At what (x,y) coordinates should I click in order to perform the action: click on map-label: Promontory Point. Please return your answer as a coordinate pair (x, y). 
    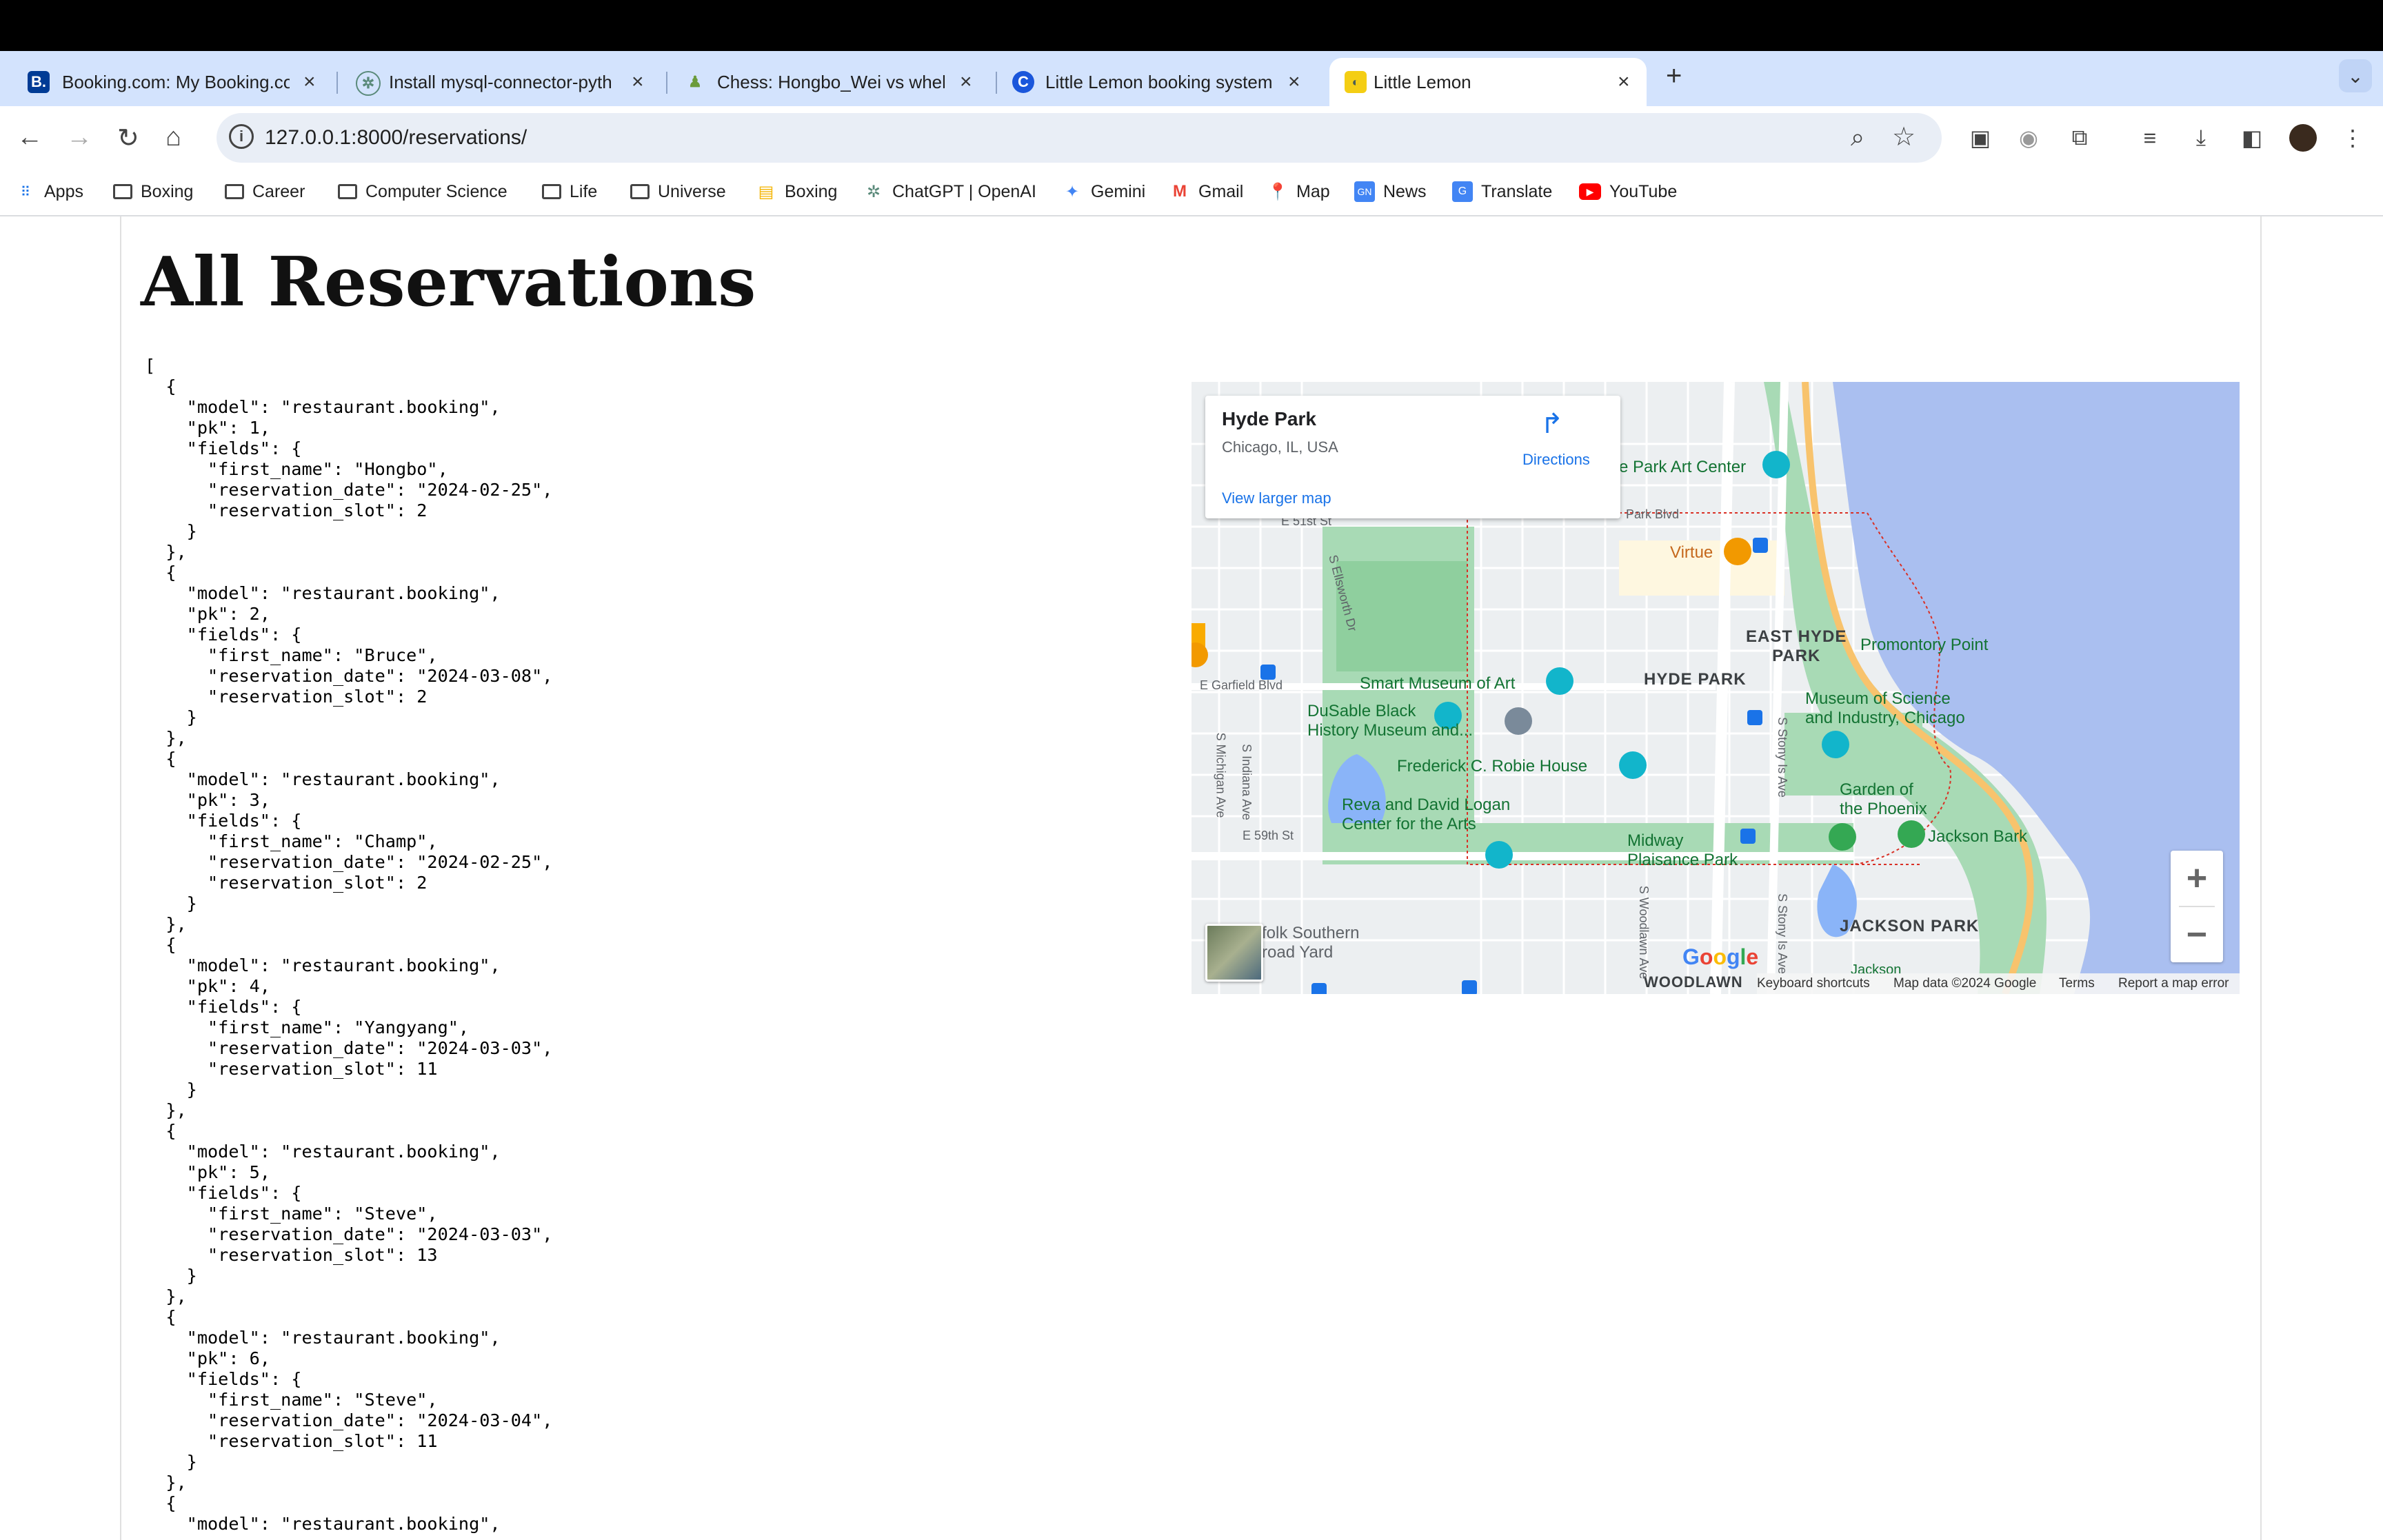
    Looking at the image, I should click on (1924, 646).